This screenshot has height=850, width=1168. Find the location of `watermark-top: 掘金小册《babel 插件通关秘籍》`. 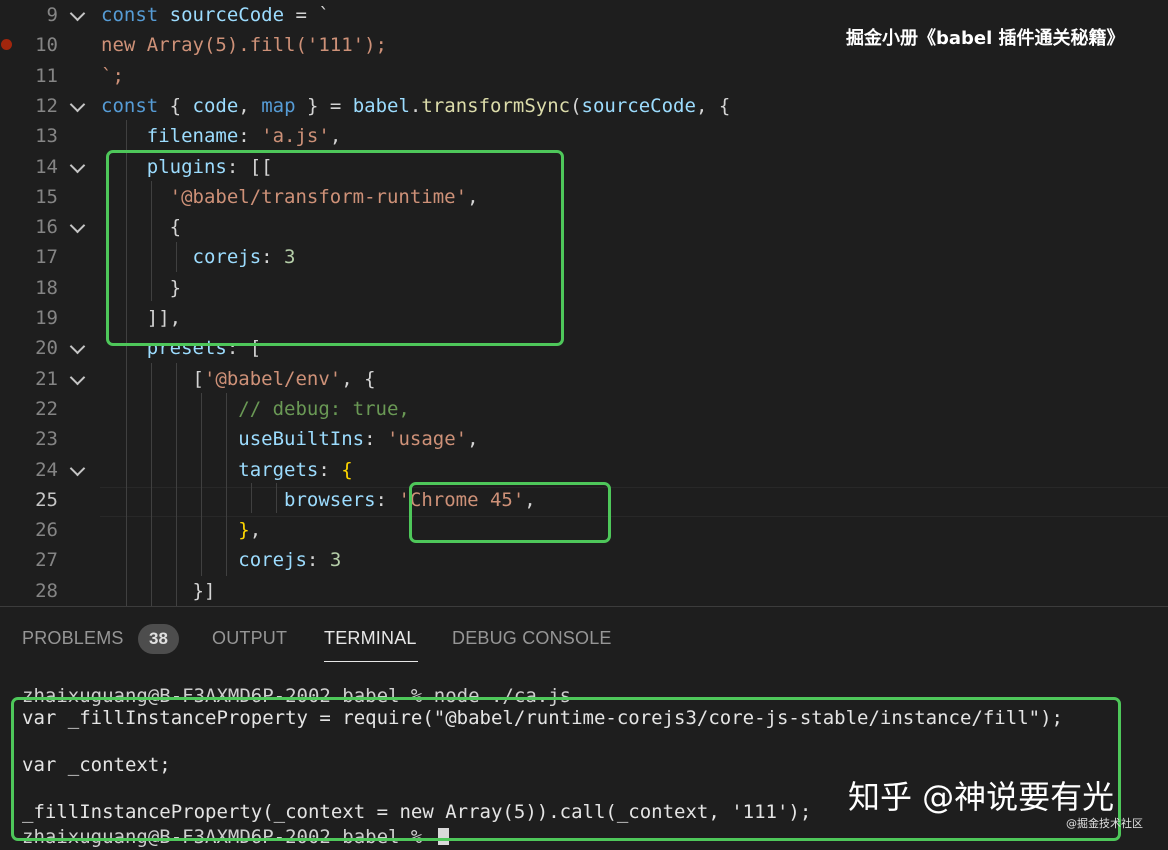

watermark-top: 掘金小册《babel 插件通关秘籍》 is located at coordinates (985, 38).